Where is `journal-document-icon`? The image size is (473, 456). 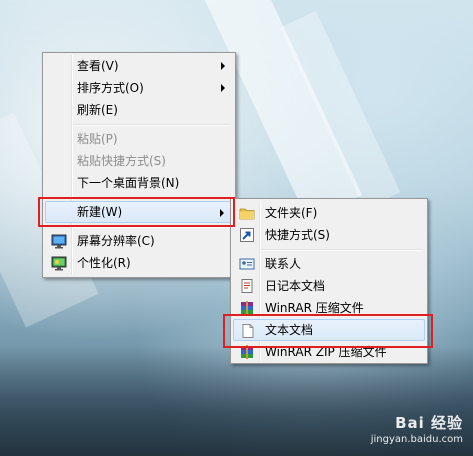 journal-document-icon is located at coordinates (247, 286).